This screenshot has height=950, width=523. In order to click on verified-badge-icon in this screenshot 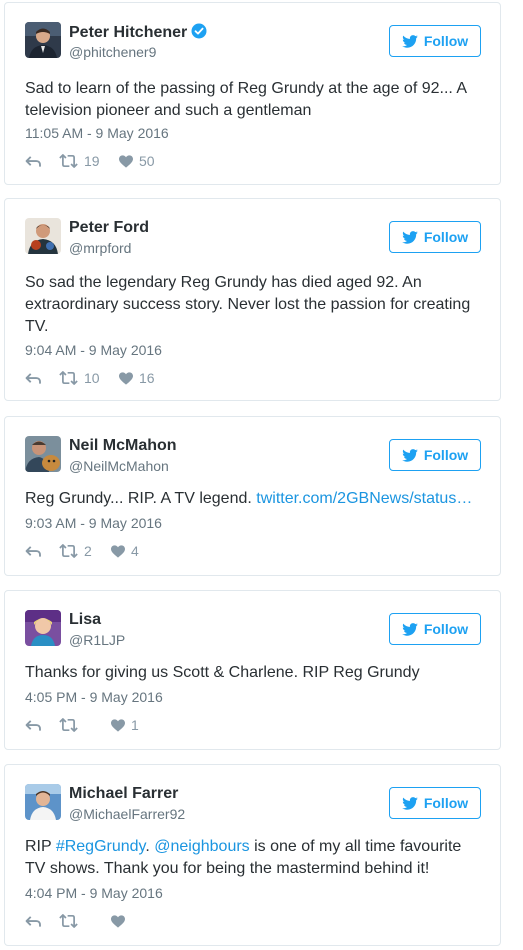, I will do `click(199, 33)`.